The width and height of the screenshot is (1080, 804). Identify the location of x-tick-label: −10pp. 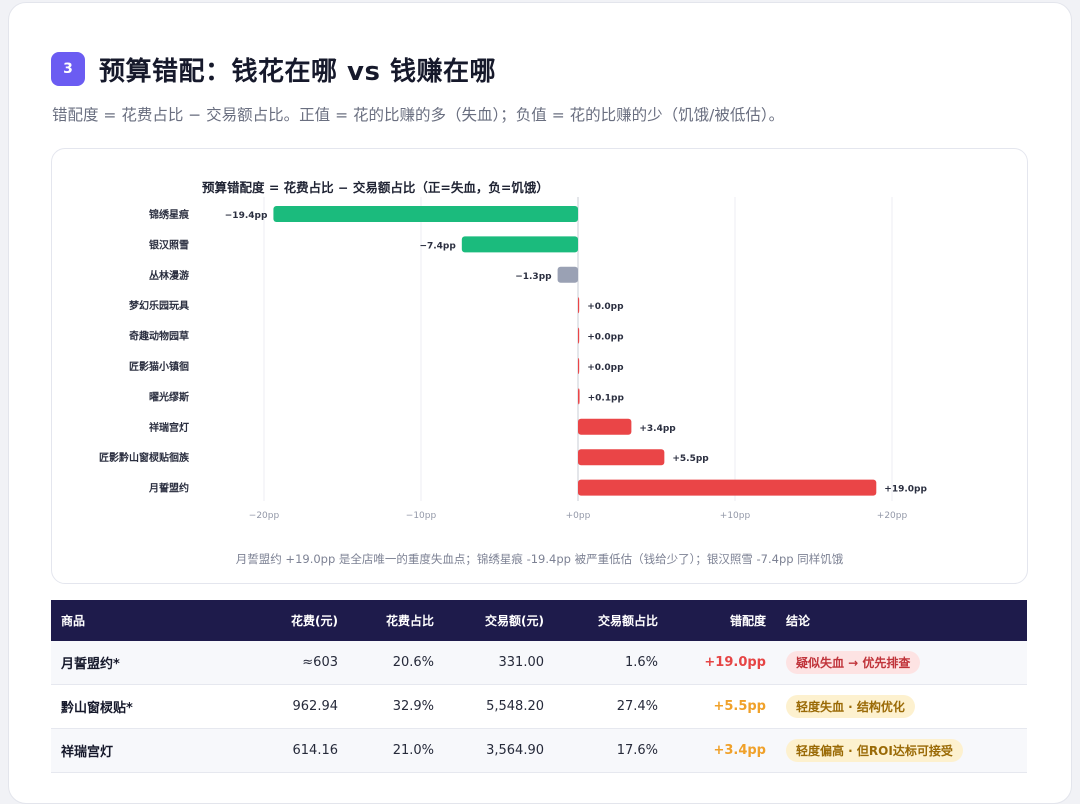
(421, 516).